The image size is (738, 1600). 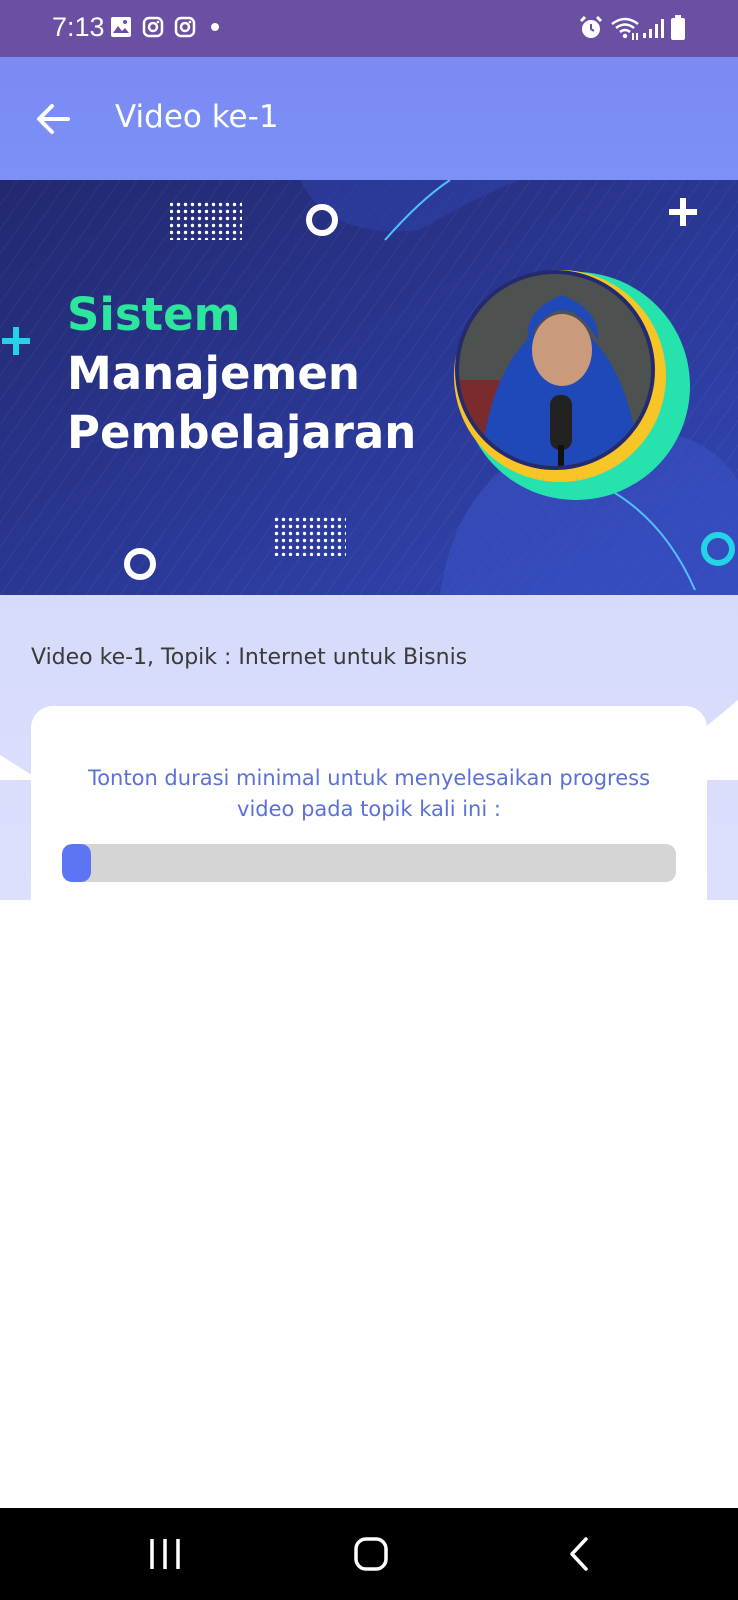 What do you see at coordinates (215, 27) in the screenshot?
I see `dot-icon` at bounding box center [215, 27].